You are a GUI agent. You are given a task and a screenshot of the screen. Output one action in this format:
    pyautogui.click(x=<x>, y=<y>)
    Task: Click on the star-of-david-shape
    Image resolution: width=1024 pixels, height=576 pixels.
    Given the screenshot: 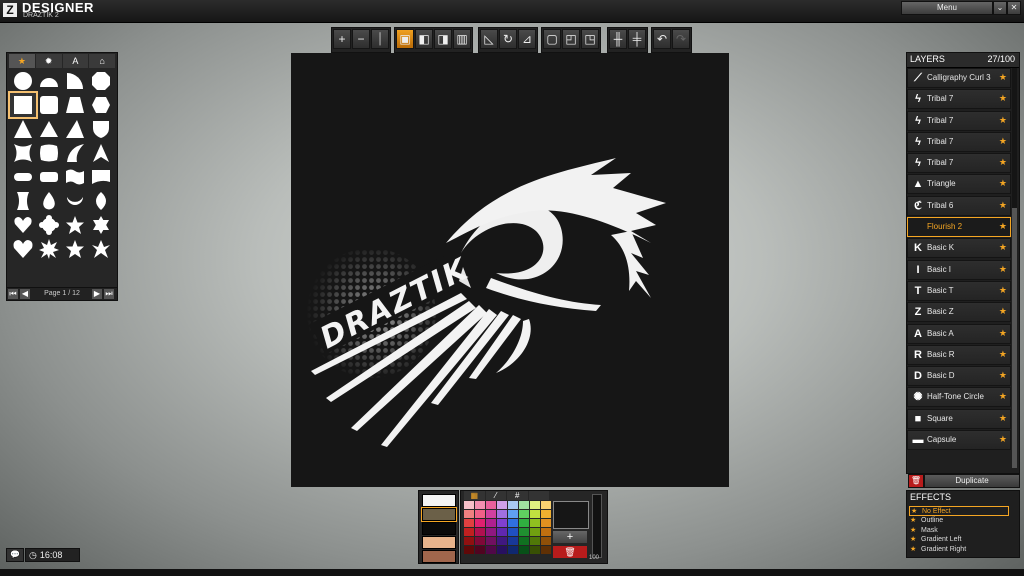 What is the action you would take?
    pyautogui.click(x=101, y=225)
    